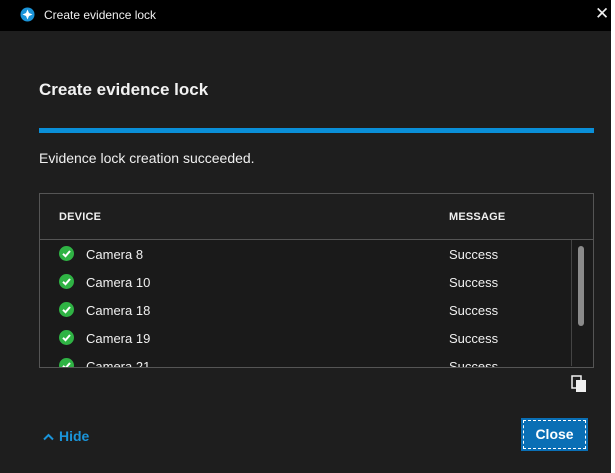  What do you see at coordinates (306, 310) in the screenshot?
I see `table-row: Camera 18 Success` at bounding box center [306, 310].